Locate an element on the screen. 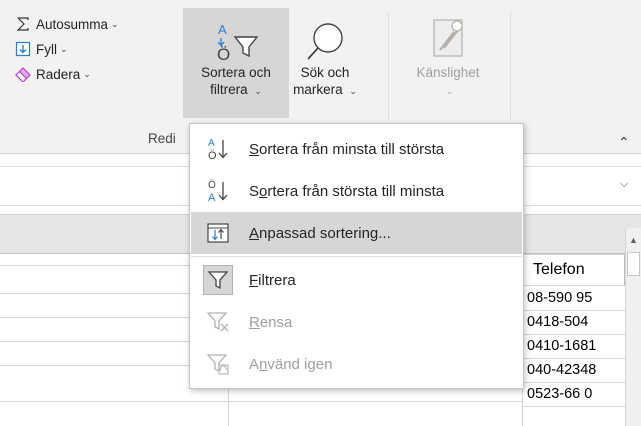 The image size is (641, 426). label-part: ensa is located at coordinates (276, 322).